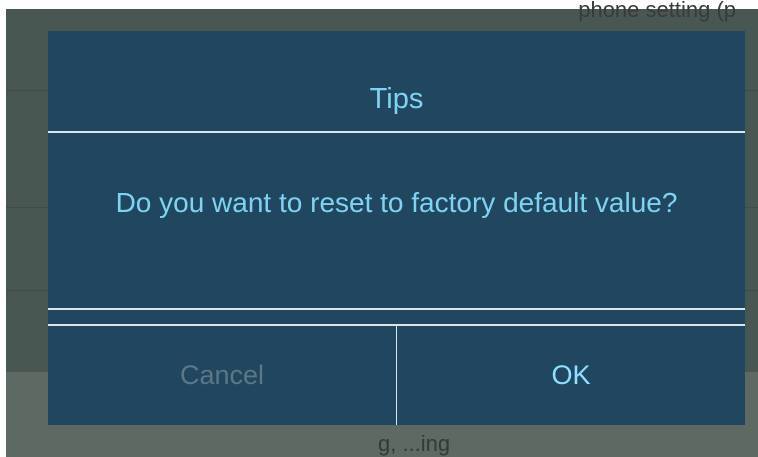 This screenshot has width=758, height=457. Describe the element at coordinates (396, 132) in the screenshot. I see `title-divider` at that location.